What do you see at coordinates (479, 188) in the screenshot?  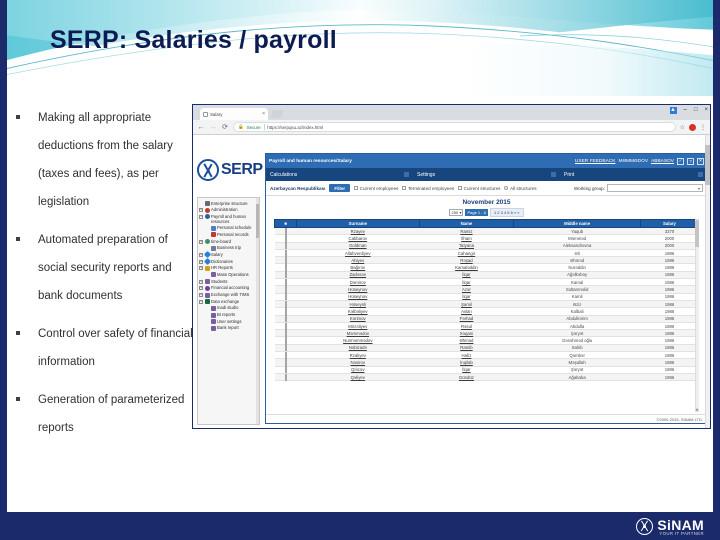 I see `checkbox-current-structures: Current structures` at bounding box center [479, 188].